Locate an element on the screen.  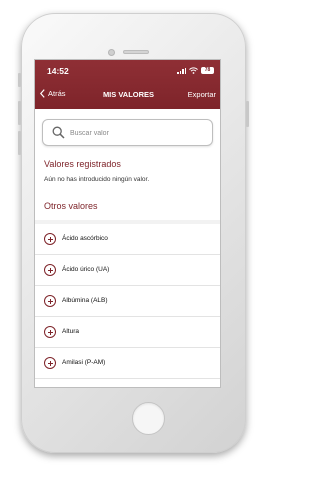
list-item-label: Ácido ascórbico is located at coordinates (85, 238).